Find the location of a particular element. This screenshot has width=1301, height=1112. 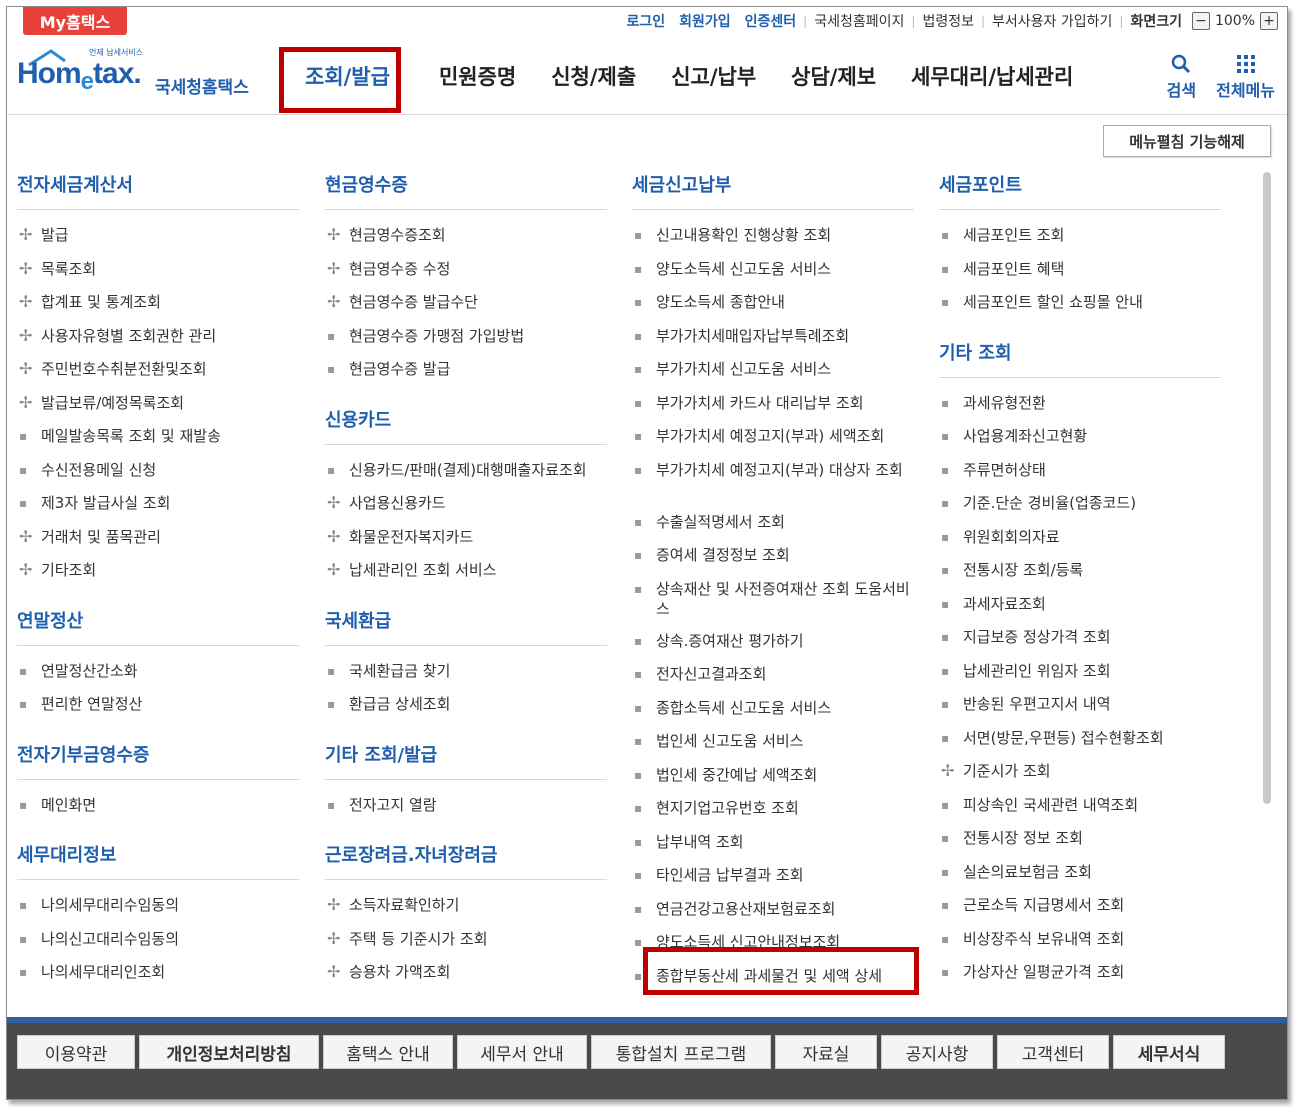

menu-item: ▪ 과세유형전환 is located at coordinates (1080, 405).